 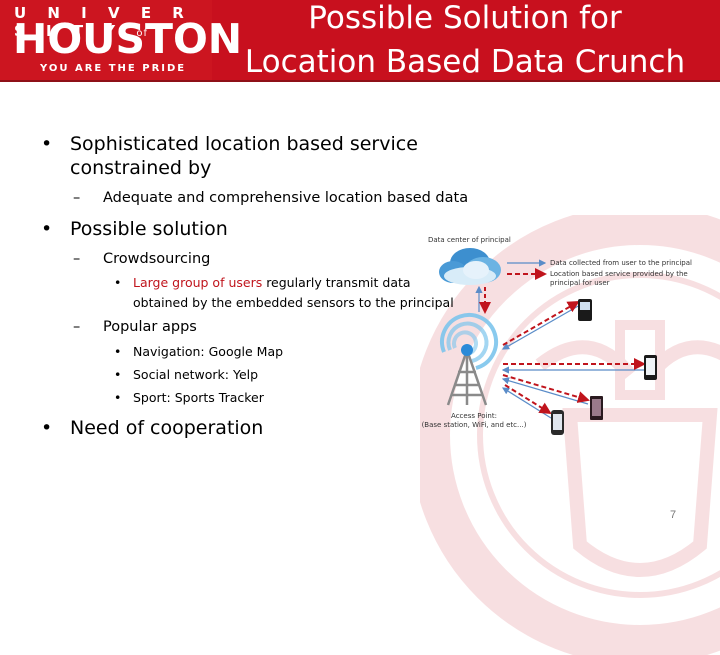 I want to click on link-dashed-phone1, so click(x=541, y=323).